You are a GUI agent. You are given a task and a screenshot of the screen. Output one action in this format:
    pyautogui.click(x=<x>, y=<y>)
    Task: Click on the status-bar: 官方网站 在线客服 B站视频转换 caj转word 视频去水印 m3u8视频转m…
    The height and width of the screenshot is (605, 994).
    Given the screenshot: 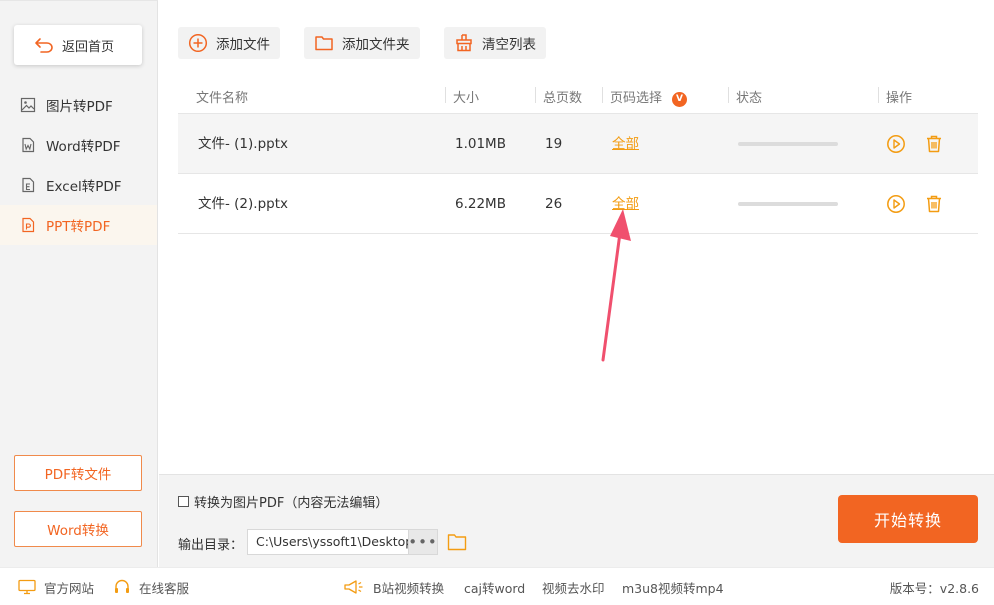 What is the action you would take?
    pyautogui.click(x=497, y=586)
    